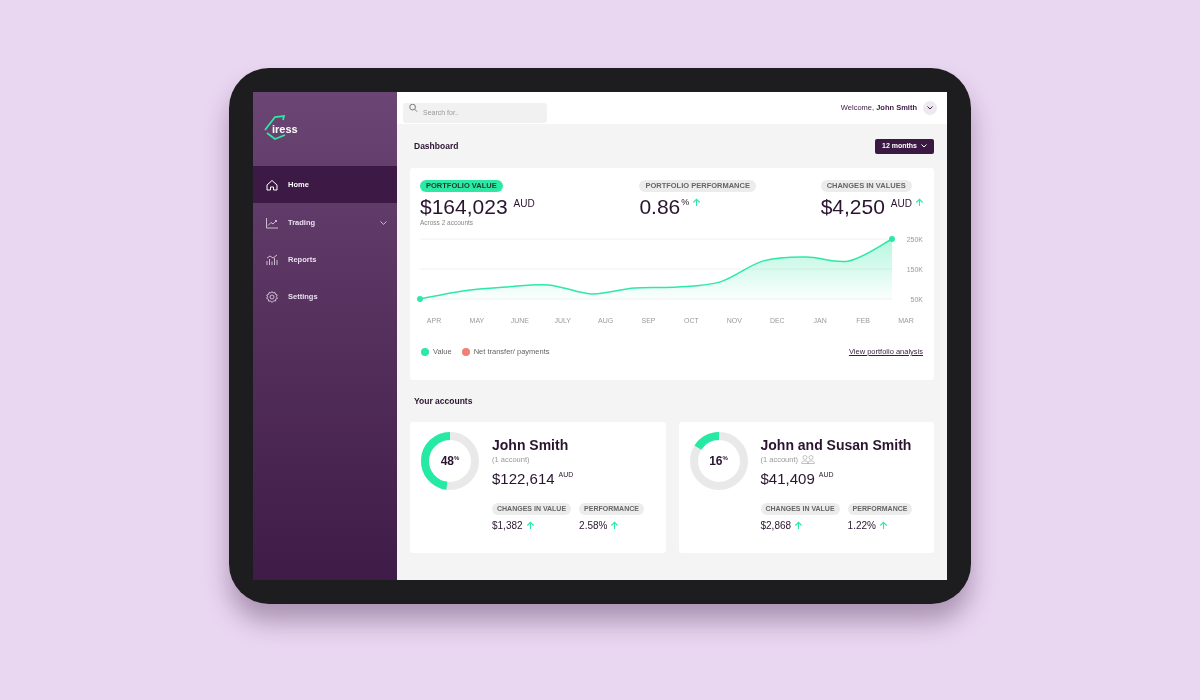 The height and width of the screenshot is (700, 1200). Describe the element at coordinates (272, 296) in the screenshot. I see `gear-icon` at that location.